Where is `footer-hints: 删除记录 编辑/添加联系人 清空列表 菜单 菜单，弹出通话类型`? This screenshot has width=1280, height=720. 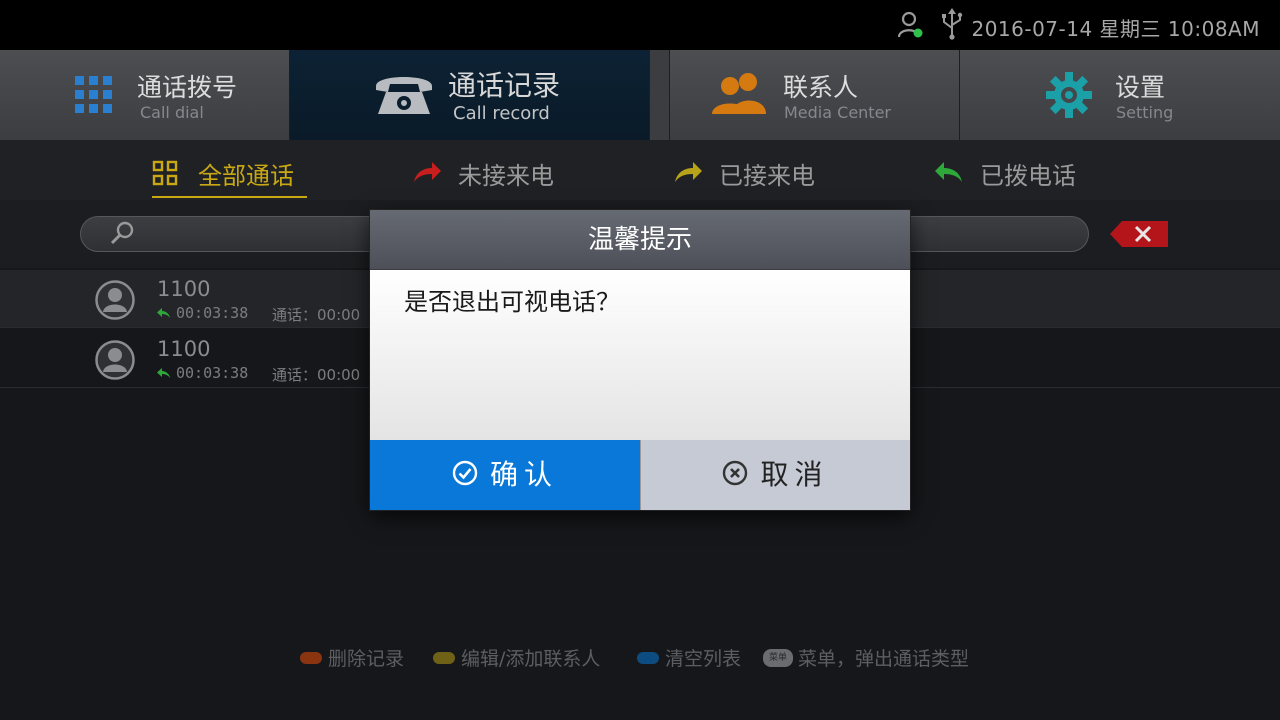 footer-hints: 删除记录 编辑/添加联系人 清空列表 菜单 菜单，弹出通话类型 is located at coordinates (640, 657).